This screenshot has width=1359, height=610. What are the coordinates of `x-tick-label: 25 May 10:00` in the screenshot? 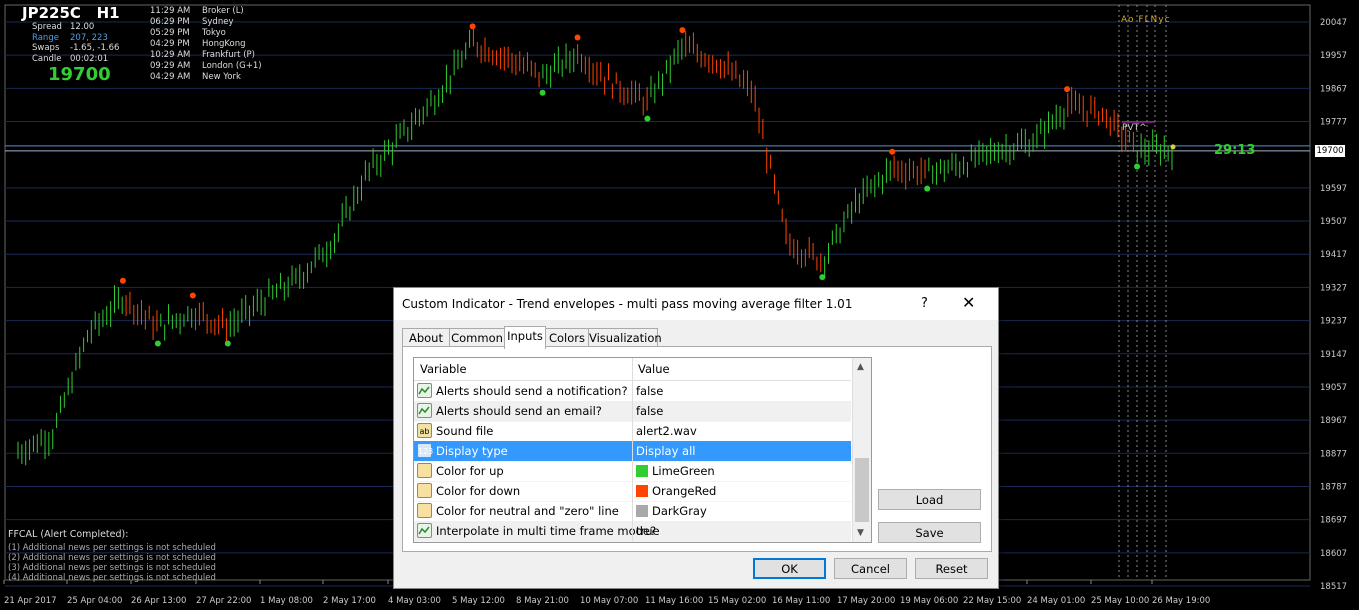 It's located at (1120, 601).